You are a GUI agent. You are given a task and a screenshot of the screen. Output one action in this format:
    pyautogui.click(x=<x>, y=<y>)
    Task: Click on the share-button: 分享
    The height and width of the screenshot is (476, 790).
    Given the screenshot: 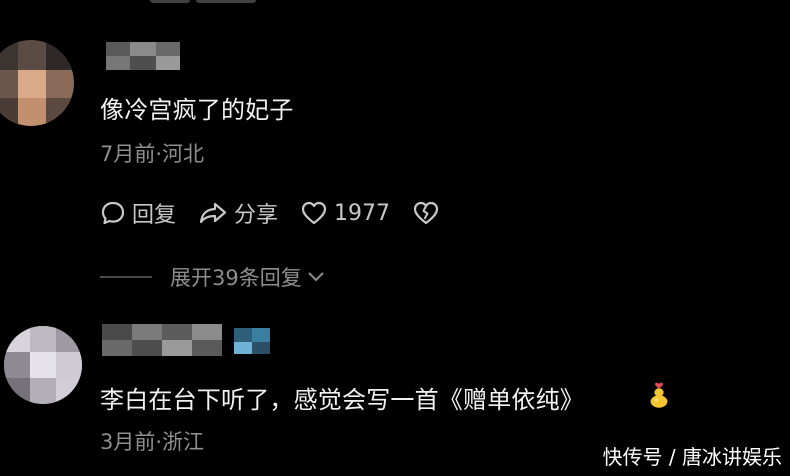 What is the action you would take?
    pyautogui.click(x=238, y=213)
    